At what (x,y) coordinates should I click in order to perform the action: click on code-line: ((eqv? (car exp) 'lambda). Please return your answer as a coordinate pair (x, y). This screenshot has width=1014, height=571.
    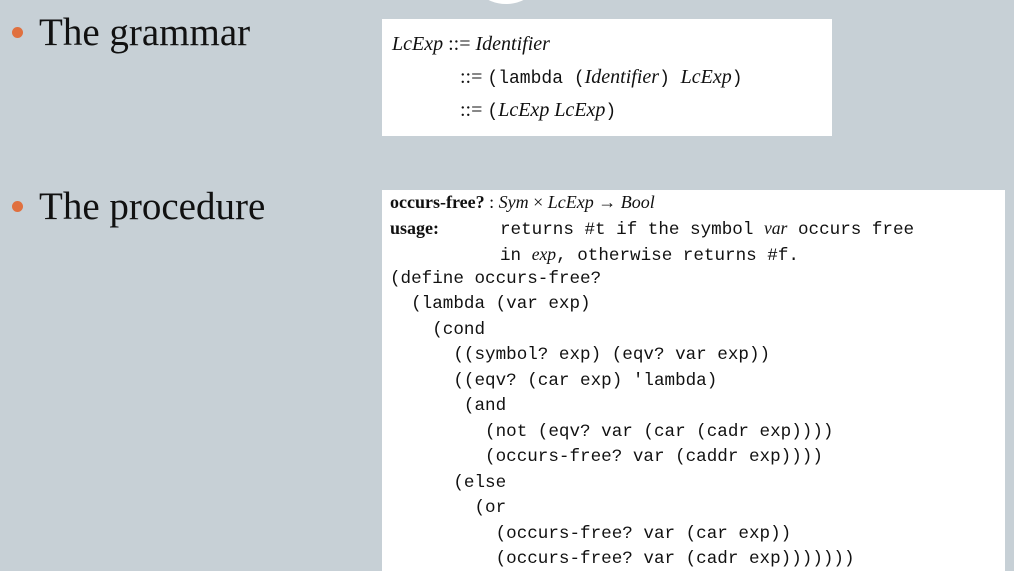
    Looking at the image, I should click on (554, 381).